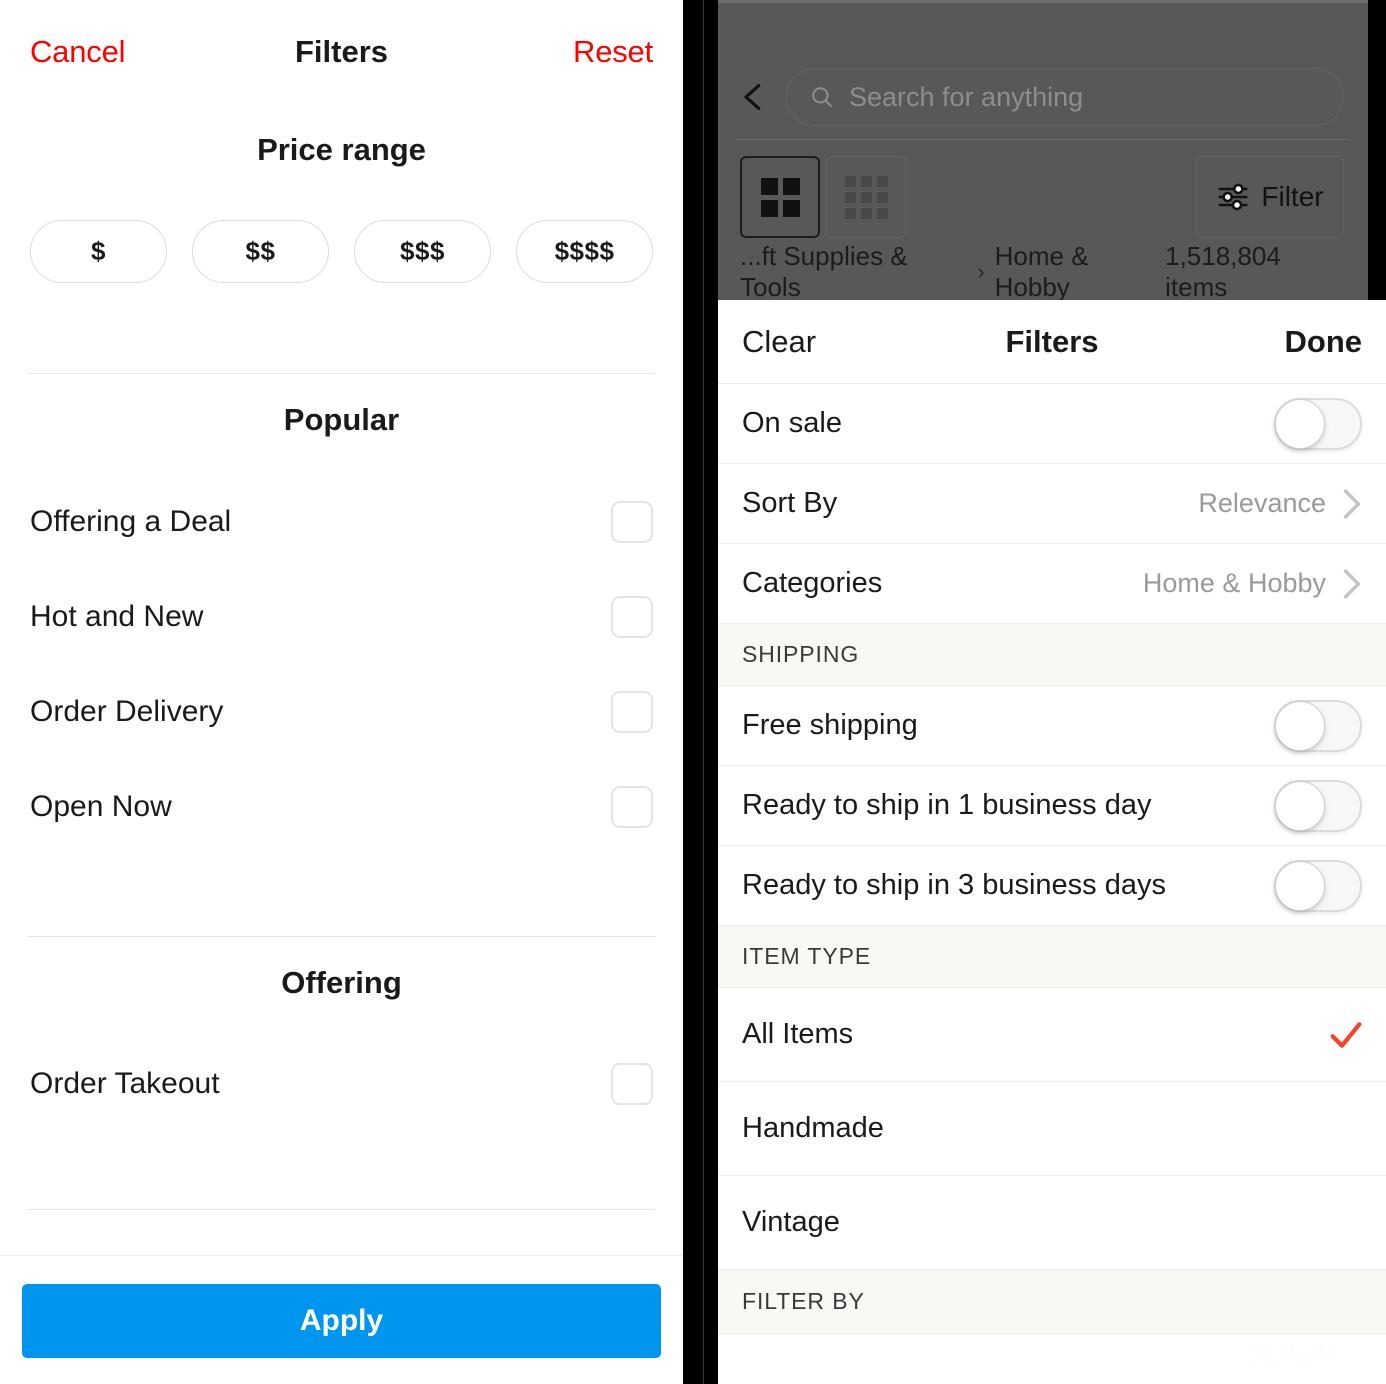 This screenshot has width=1386, height=1384. I want to click on price-range-heading: Price range, so click(341, 149).